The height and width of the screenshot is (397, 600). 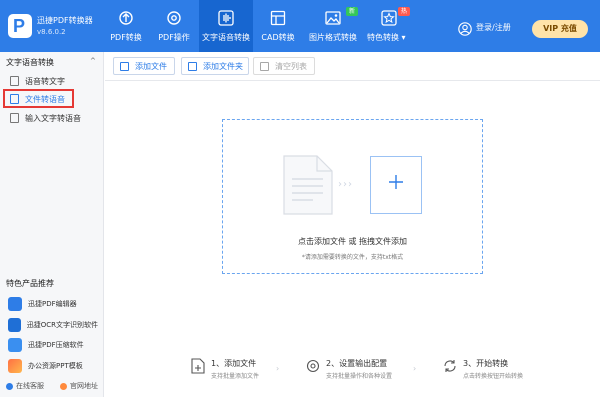 I want to click on clear-list-button: 清空列表, so click(x=284, y=66).